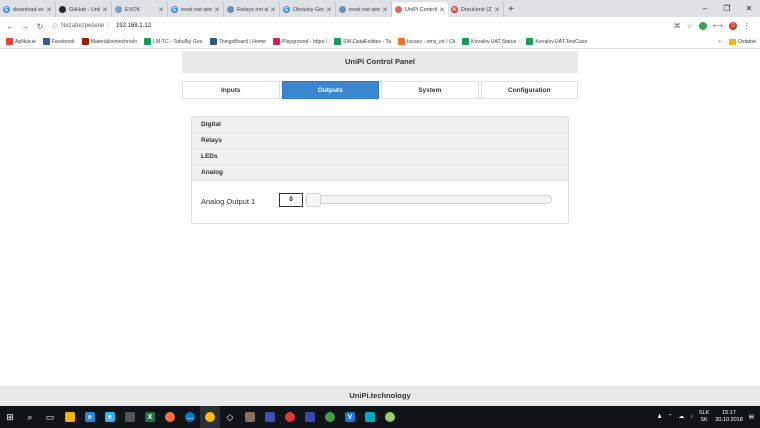 The image size is (760, 428). Describe the element at coordinates (21, 41) in the screenshot. I see `bookmark-item: Aplikácie` at that location.